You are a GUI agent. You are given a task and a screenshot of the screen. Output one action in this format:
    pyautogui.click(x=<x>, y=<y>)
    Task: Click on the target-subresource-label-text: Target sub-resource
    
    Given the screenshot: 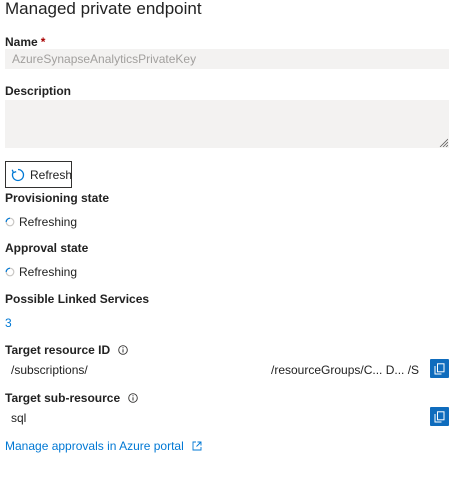 What is the action you would take?
    pyautogui.click(x=63, y=398)
    